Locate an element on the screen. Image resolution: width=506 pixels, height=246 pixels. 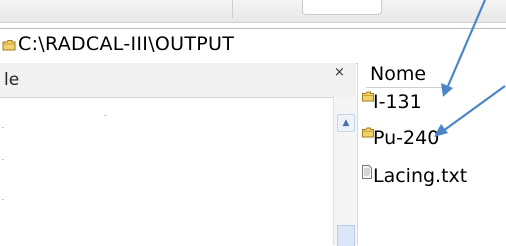
file-item-pu-240: Pu-240 is located at coordinates (412, 139).